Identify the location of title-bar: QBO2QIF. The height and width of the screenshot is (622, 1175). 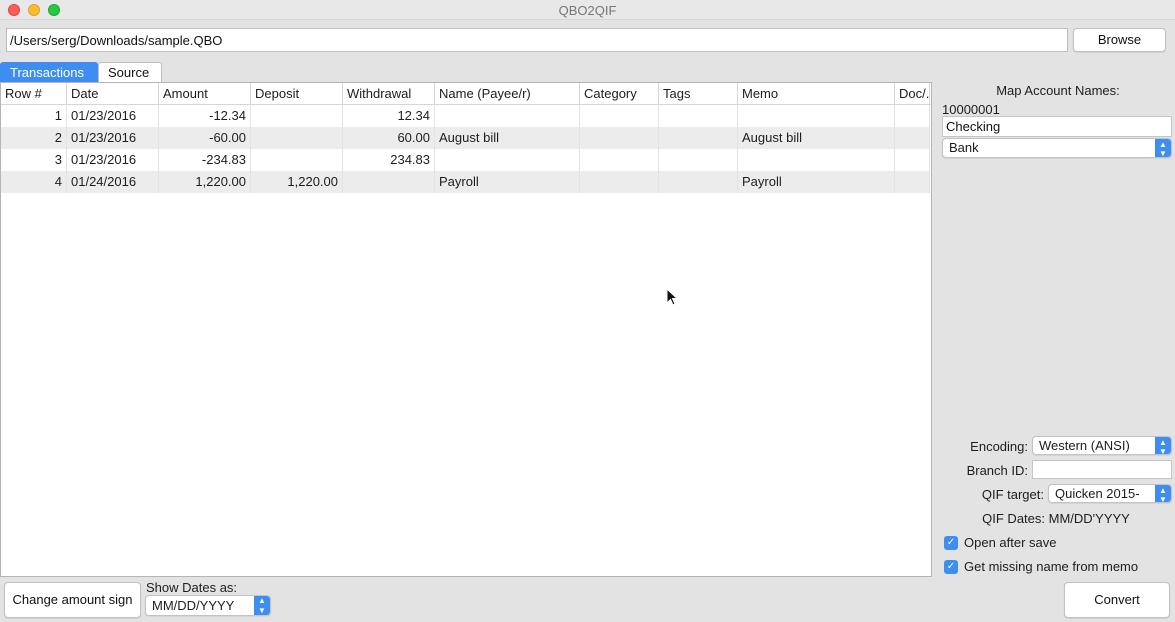
(587, 10).